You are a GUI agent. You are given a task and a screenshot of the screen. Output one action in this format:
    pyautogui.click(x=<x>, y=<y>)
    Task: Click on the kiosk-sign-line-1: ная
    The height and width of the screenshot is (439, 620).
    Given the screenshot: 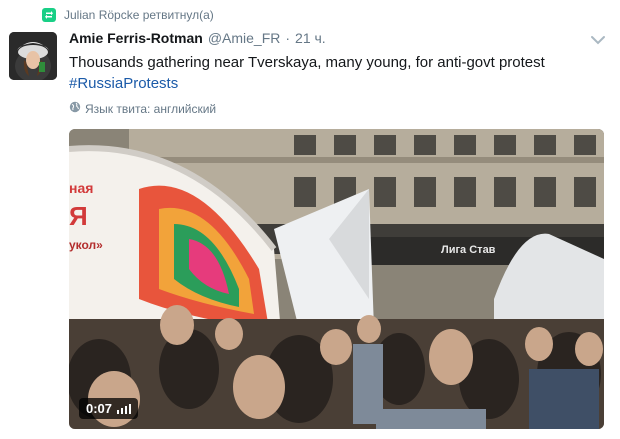 What is the action you would take?
    pyautogui.click(x=81, y=188)
    